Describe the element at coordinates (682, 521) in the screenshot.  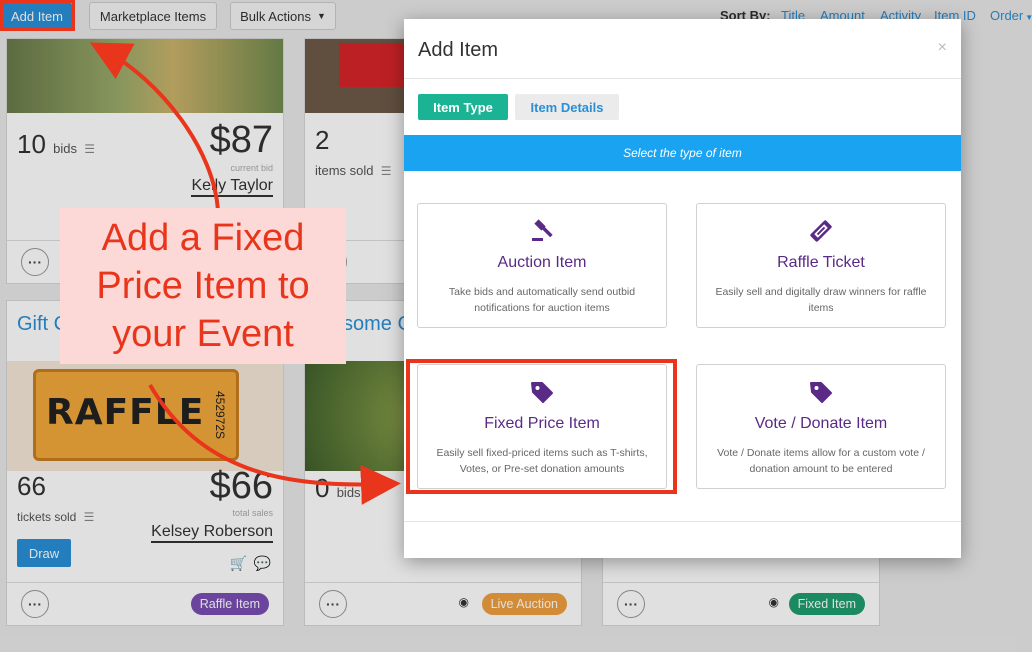
I see `modal-footer-divider` at that location.